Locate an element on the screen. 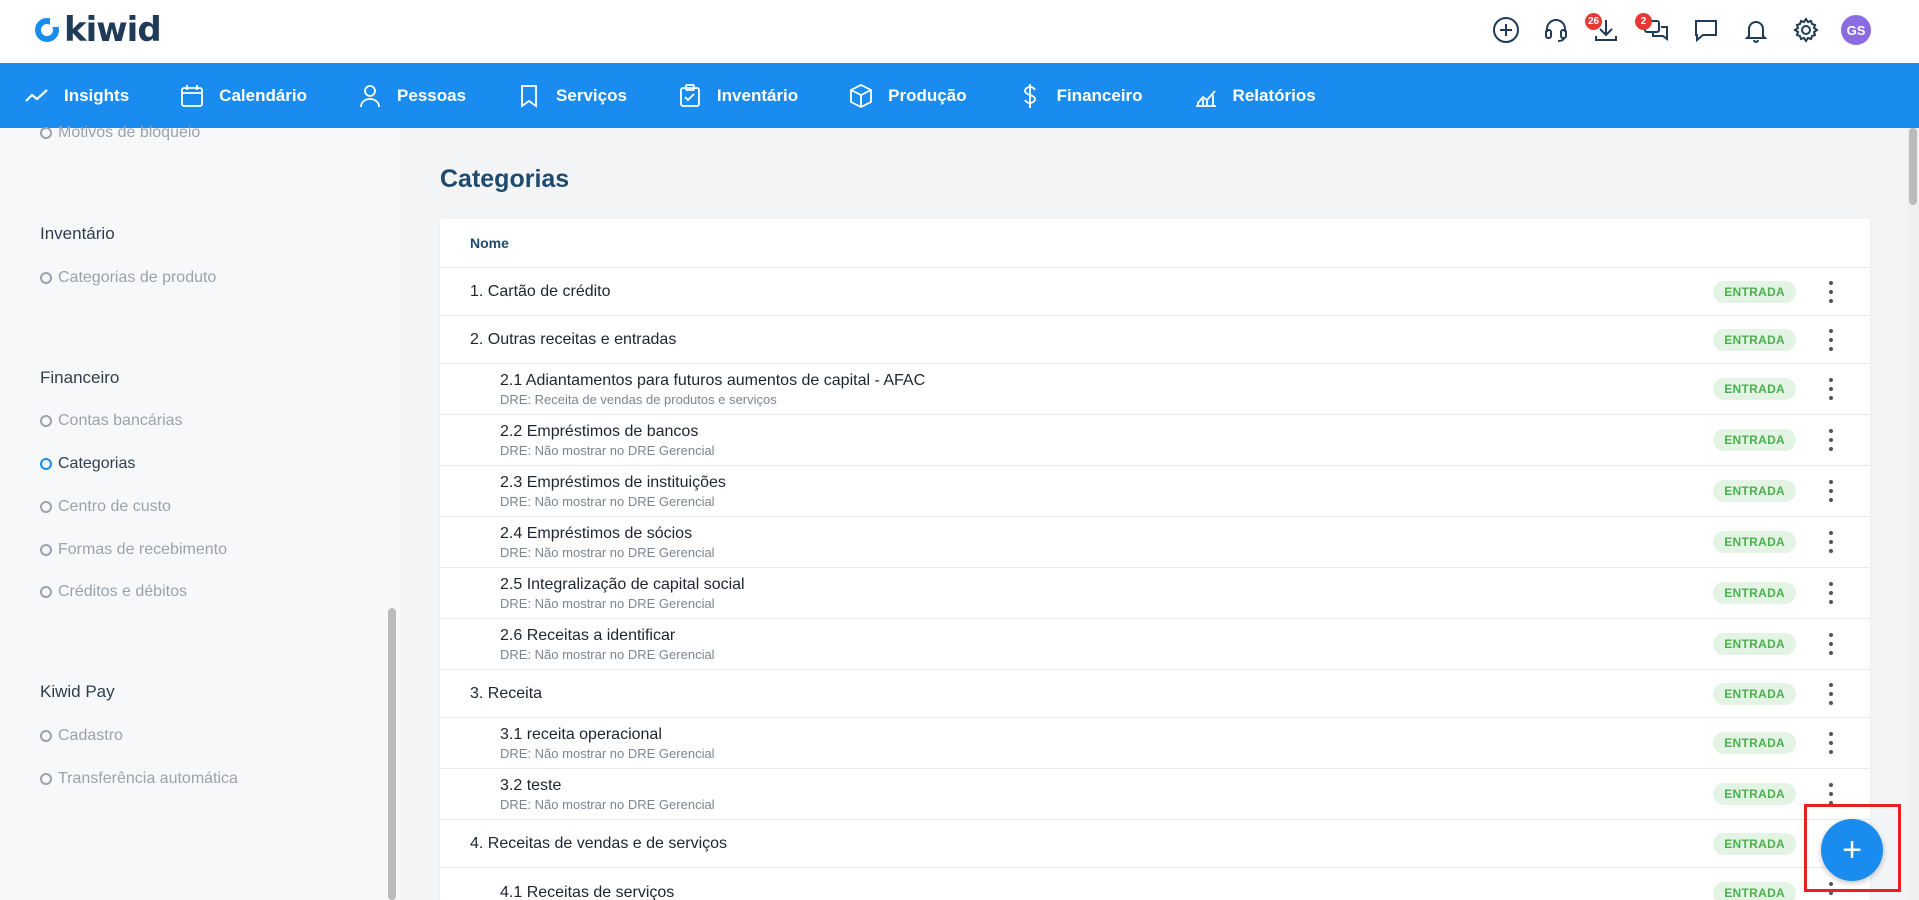 The width and height of the screenshot is (1919, 900). sidebar-item-centro-custo: Centro de custo is located at coordinates (105, 507).